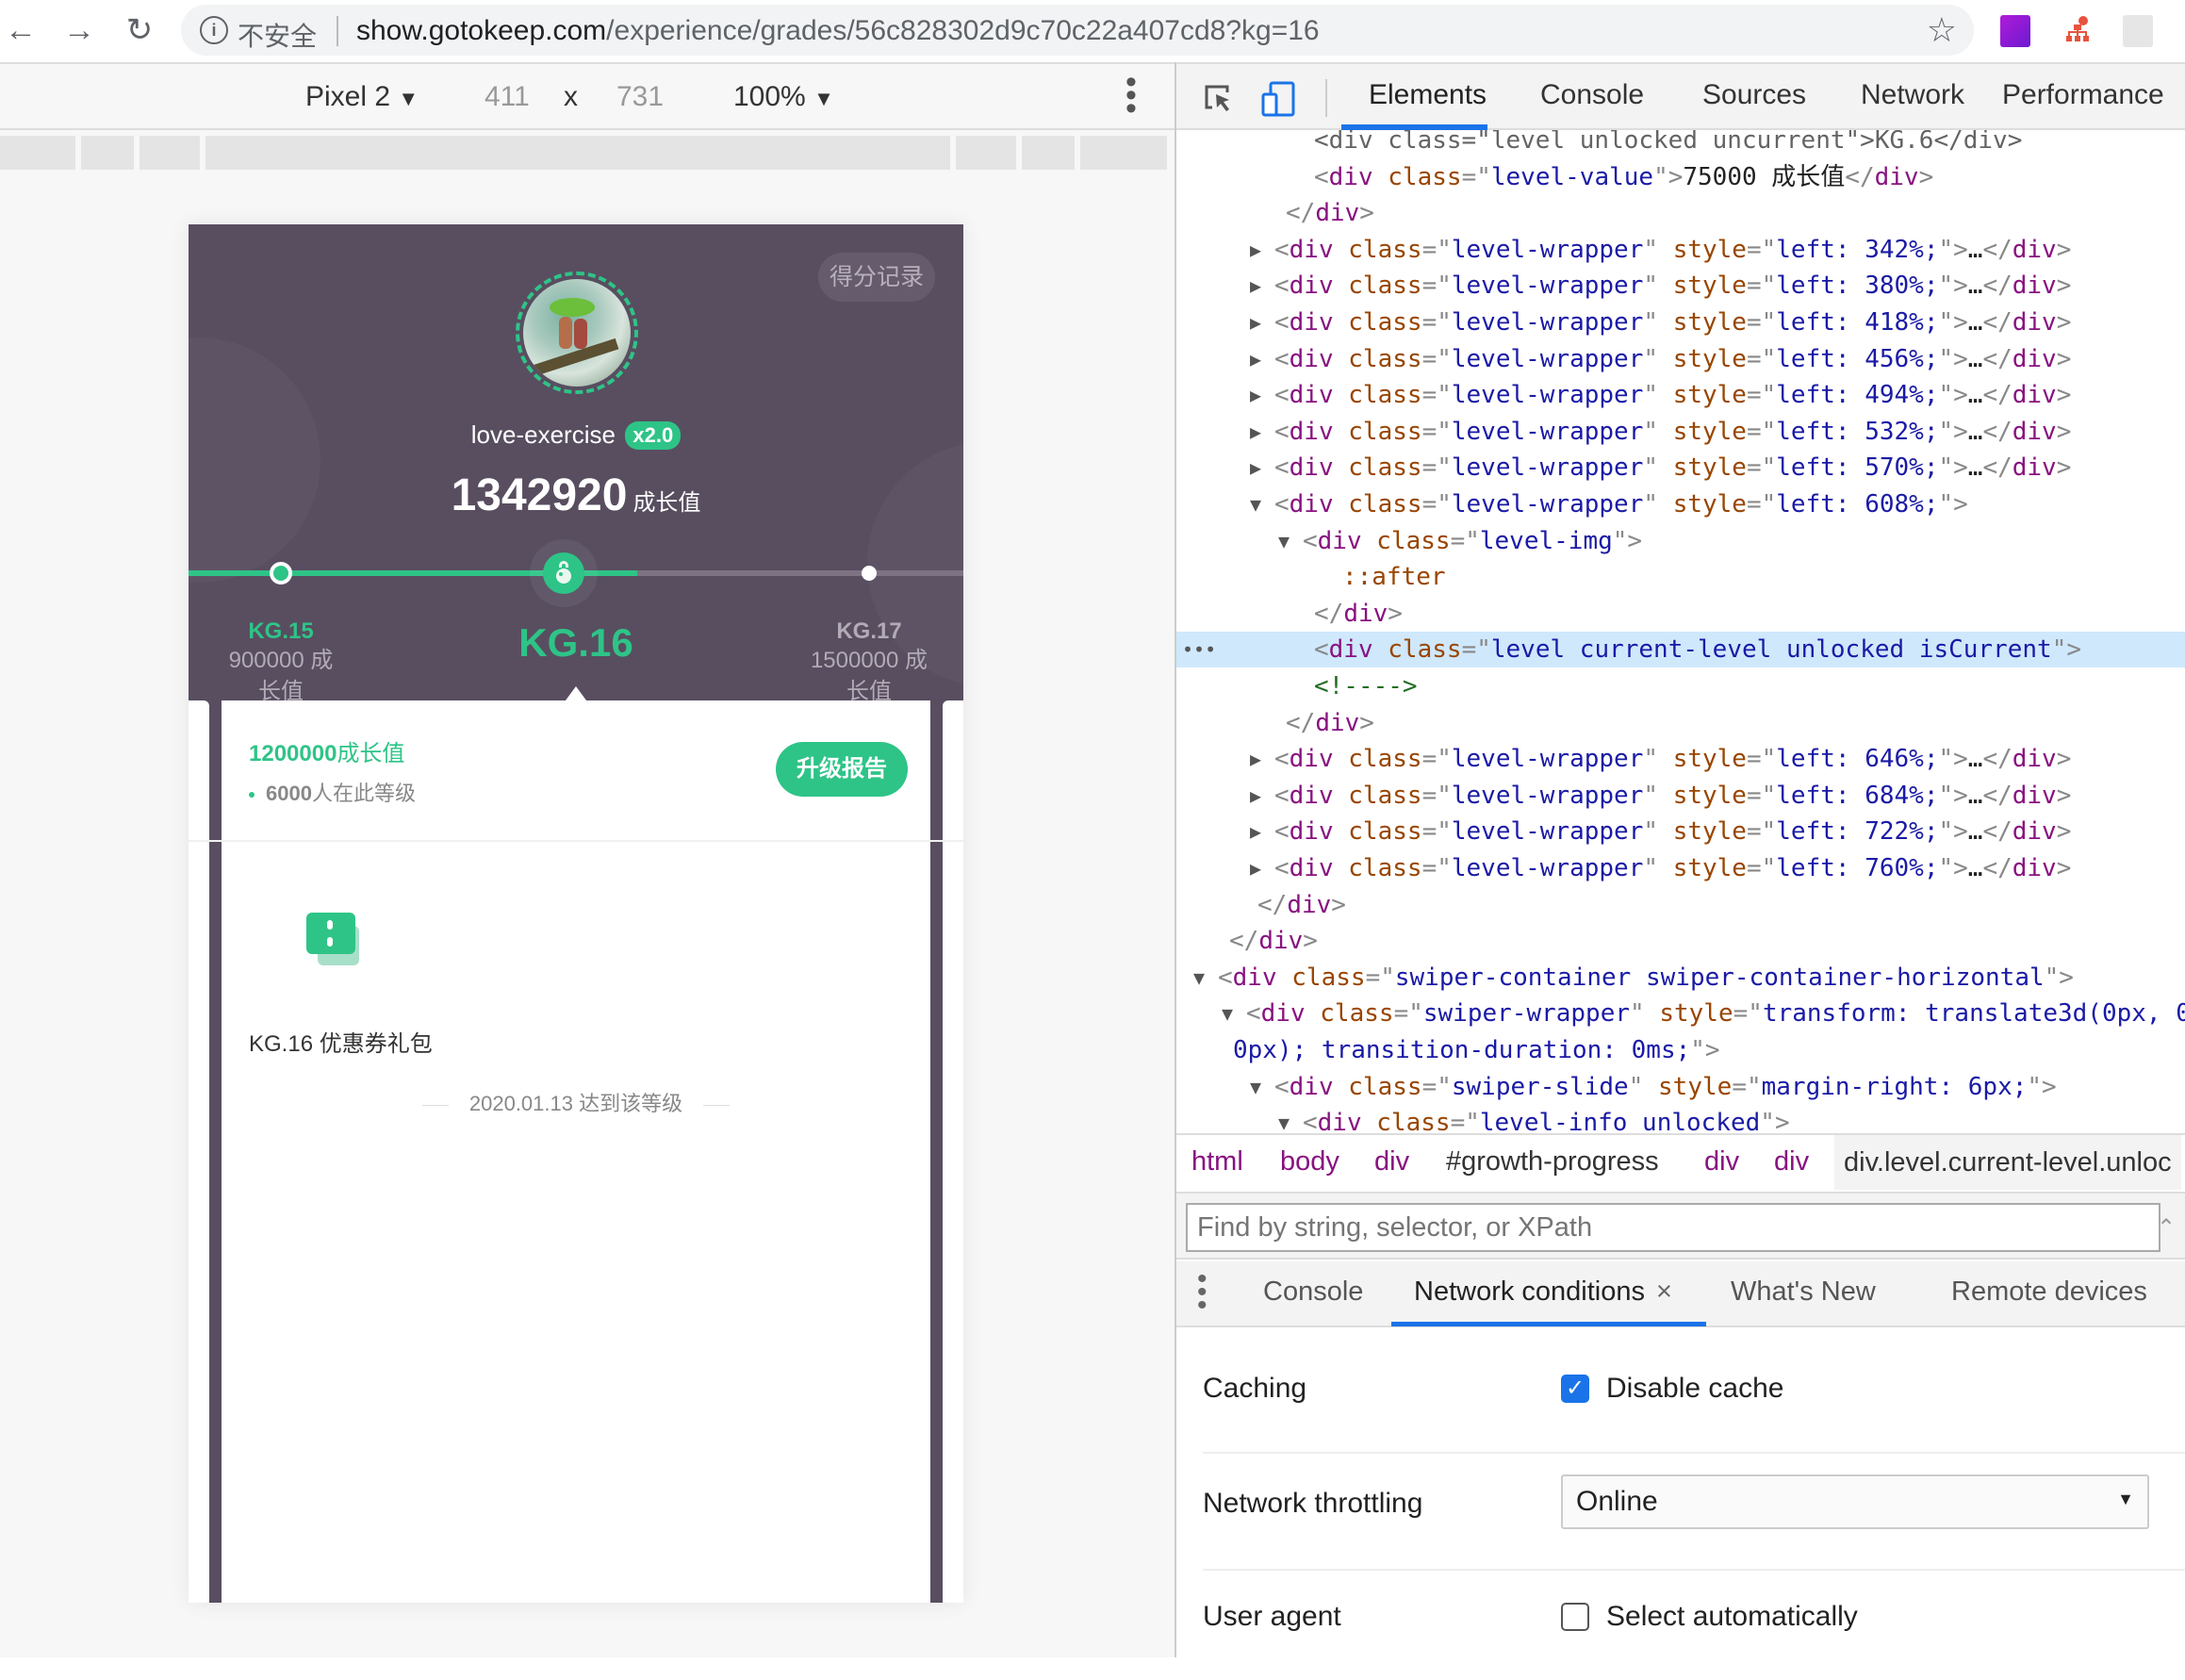 Image resolution: width=2185 pixels, height=1680 pixels. I want to click on info-icon: i, so click(214, 30).